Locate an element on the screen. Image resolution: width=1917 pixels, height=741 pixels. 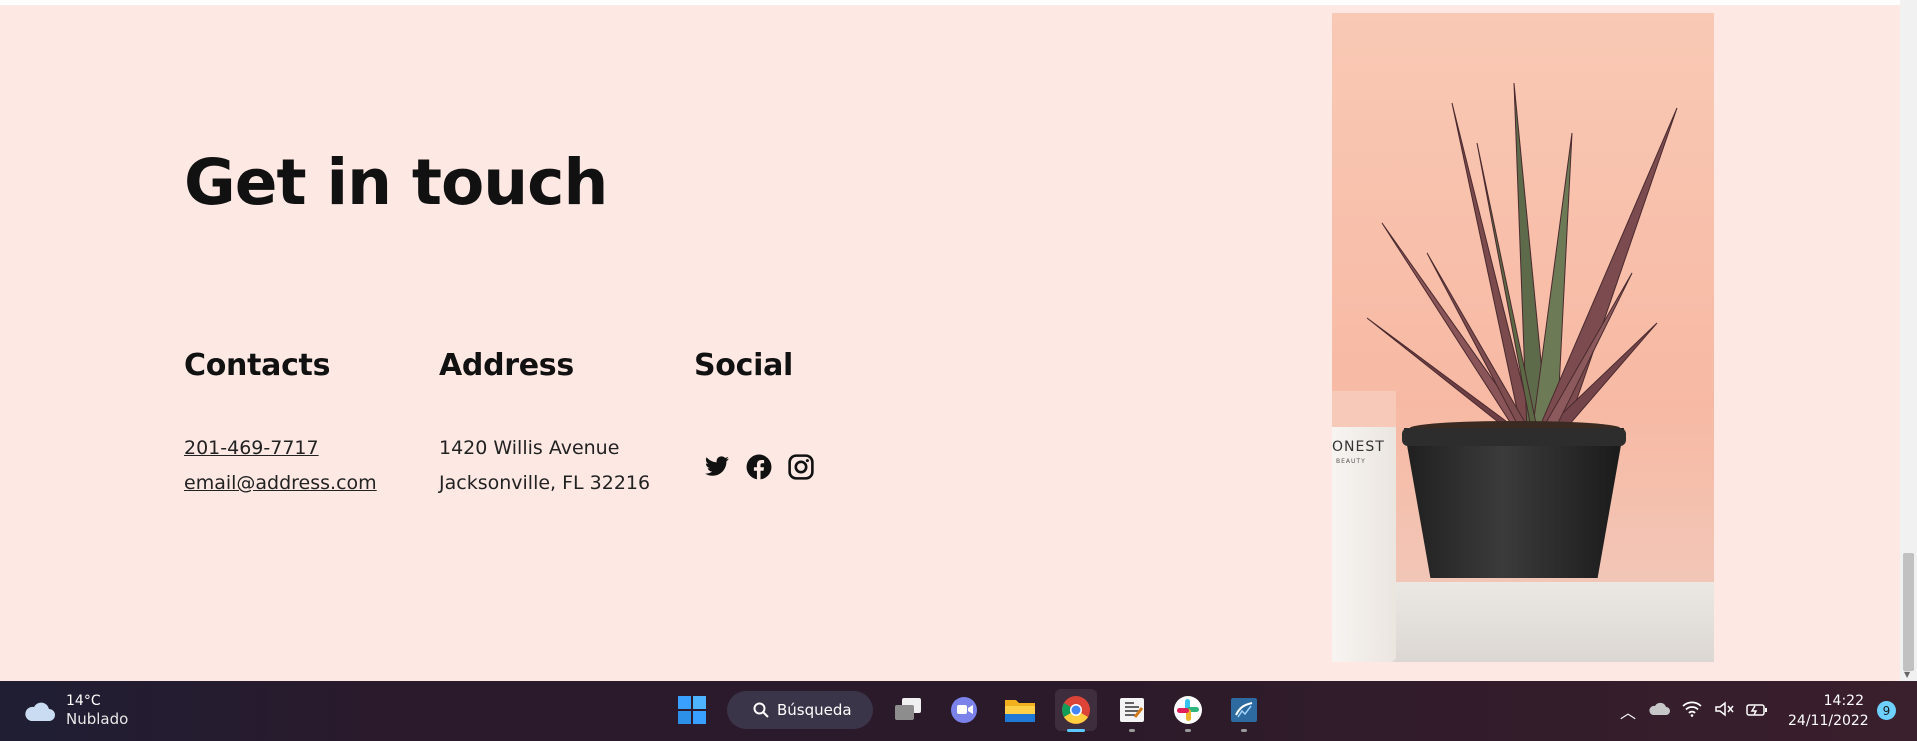
weather-widget: 14°C Nublado is located at coordinates (75, 710).